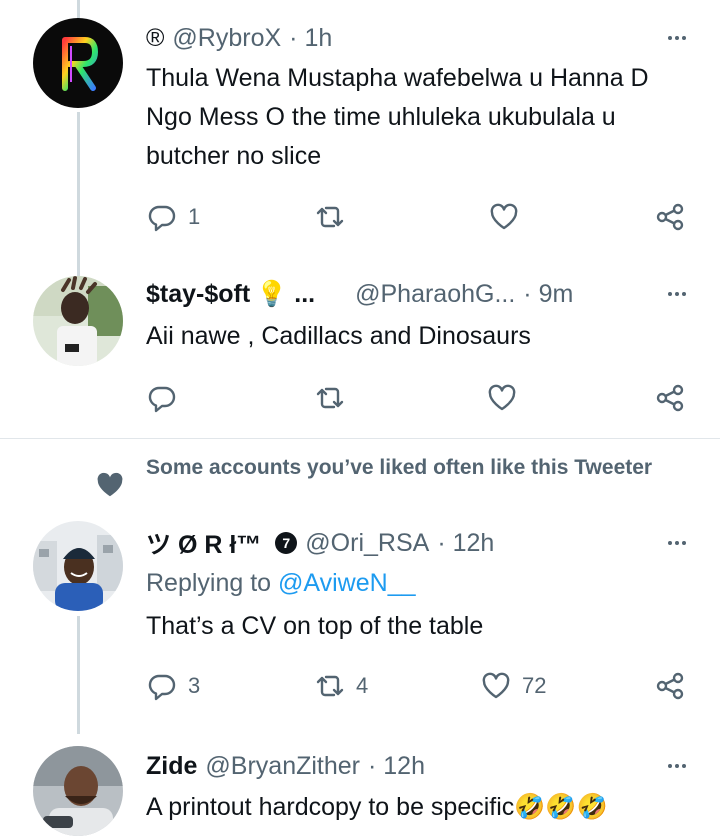  I want to click on heart-icon, so click(110, 487).